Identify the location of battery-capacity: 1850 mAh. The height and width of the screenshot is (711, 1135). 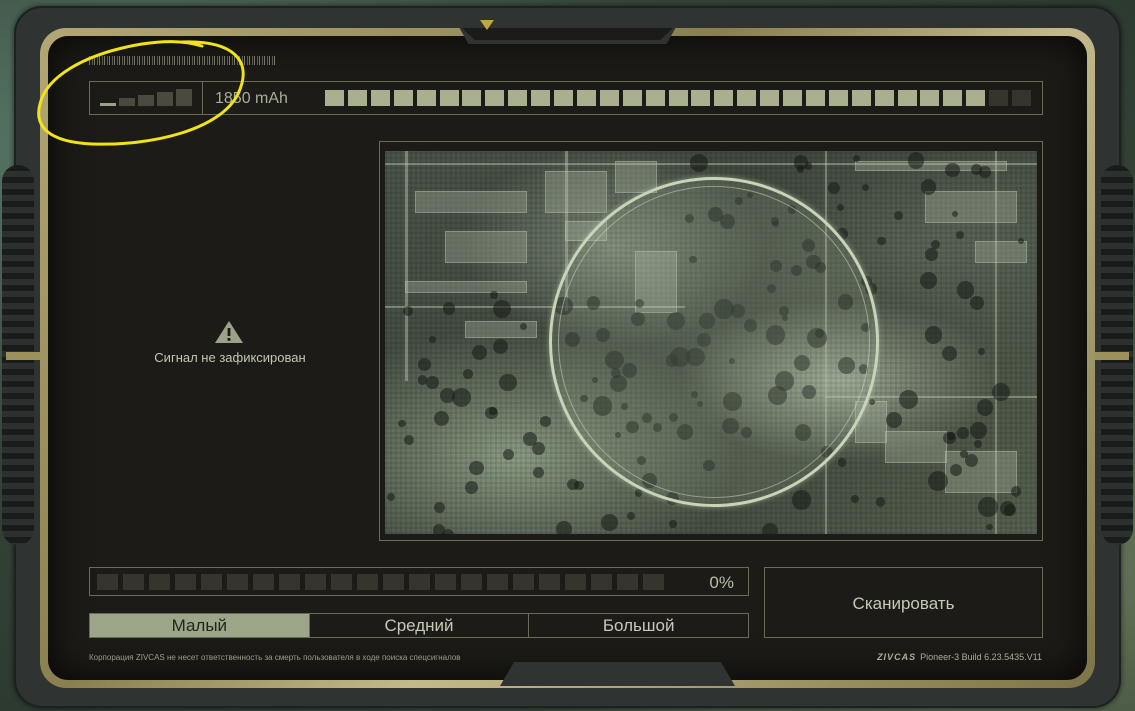
(251, 98).